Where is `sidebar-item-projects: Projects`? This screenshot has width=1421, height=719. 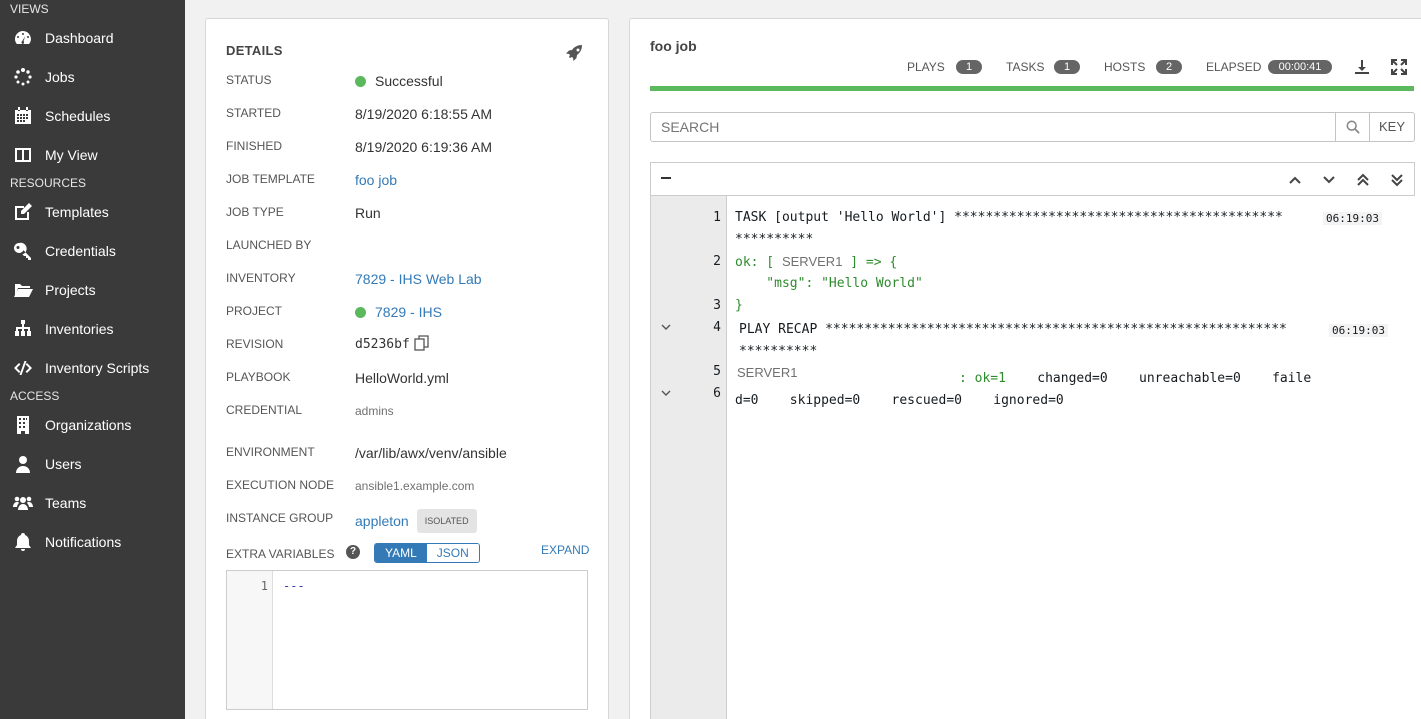 sidebar-item-projects: Projects is located at coordinates (92, 289).